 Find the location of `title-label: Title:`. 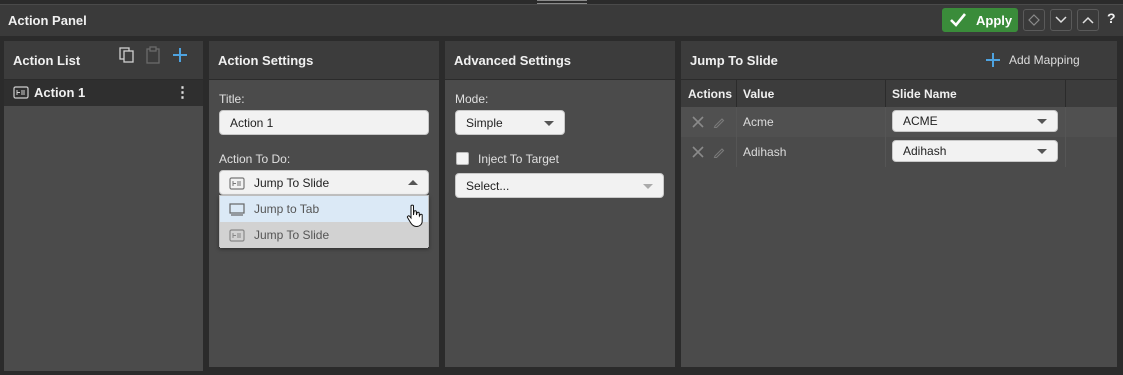

title-label: Title: is located at coordinates (232, 99).